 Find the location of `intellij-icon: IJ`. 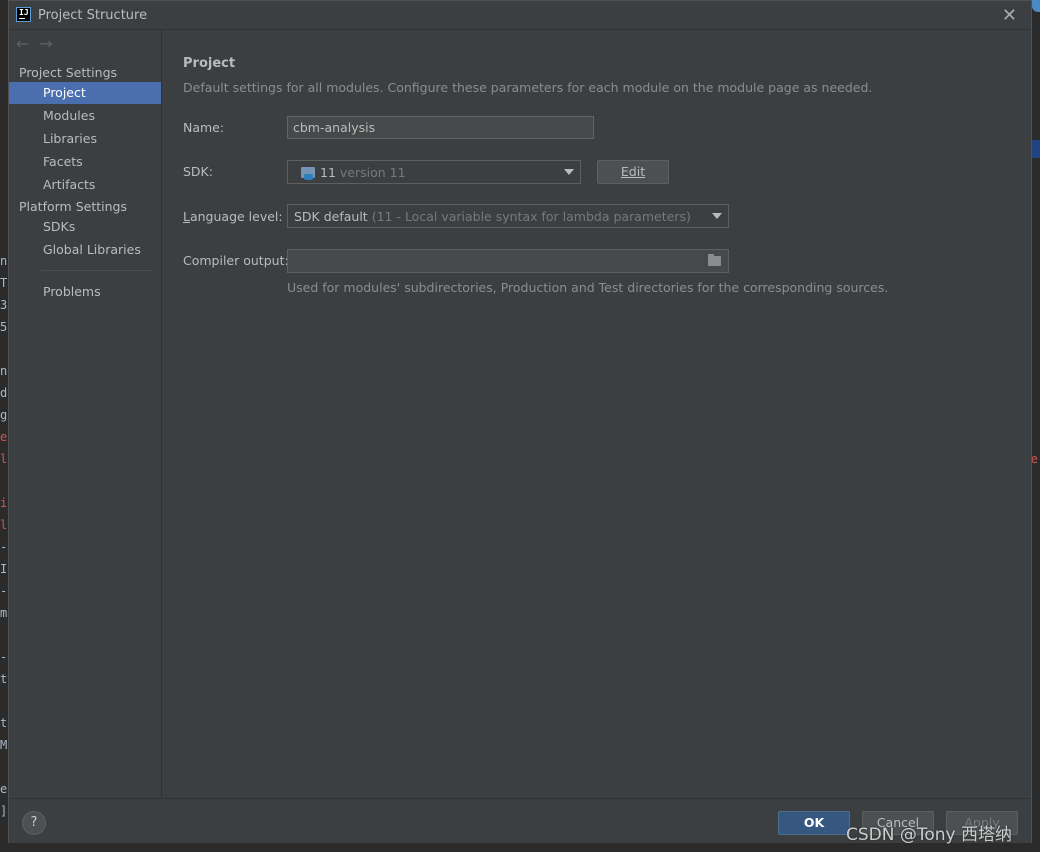

intellij-icon: IJ is located at coordinates (23, 14).